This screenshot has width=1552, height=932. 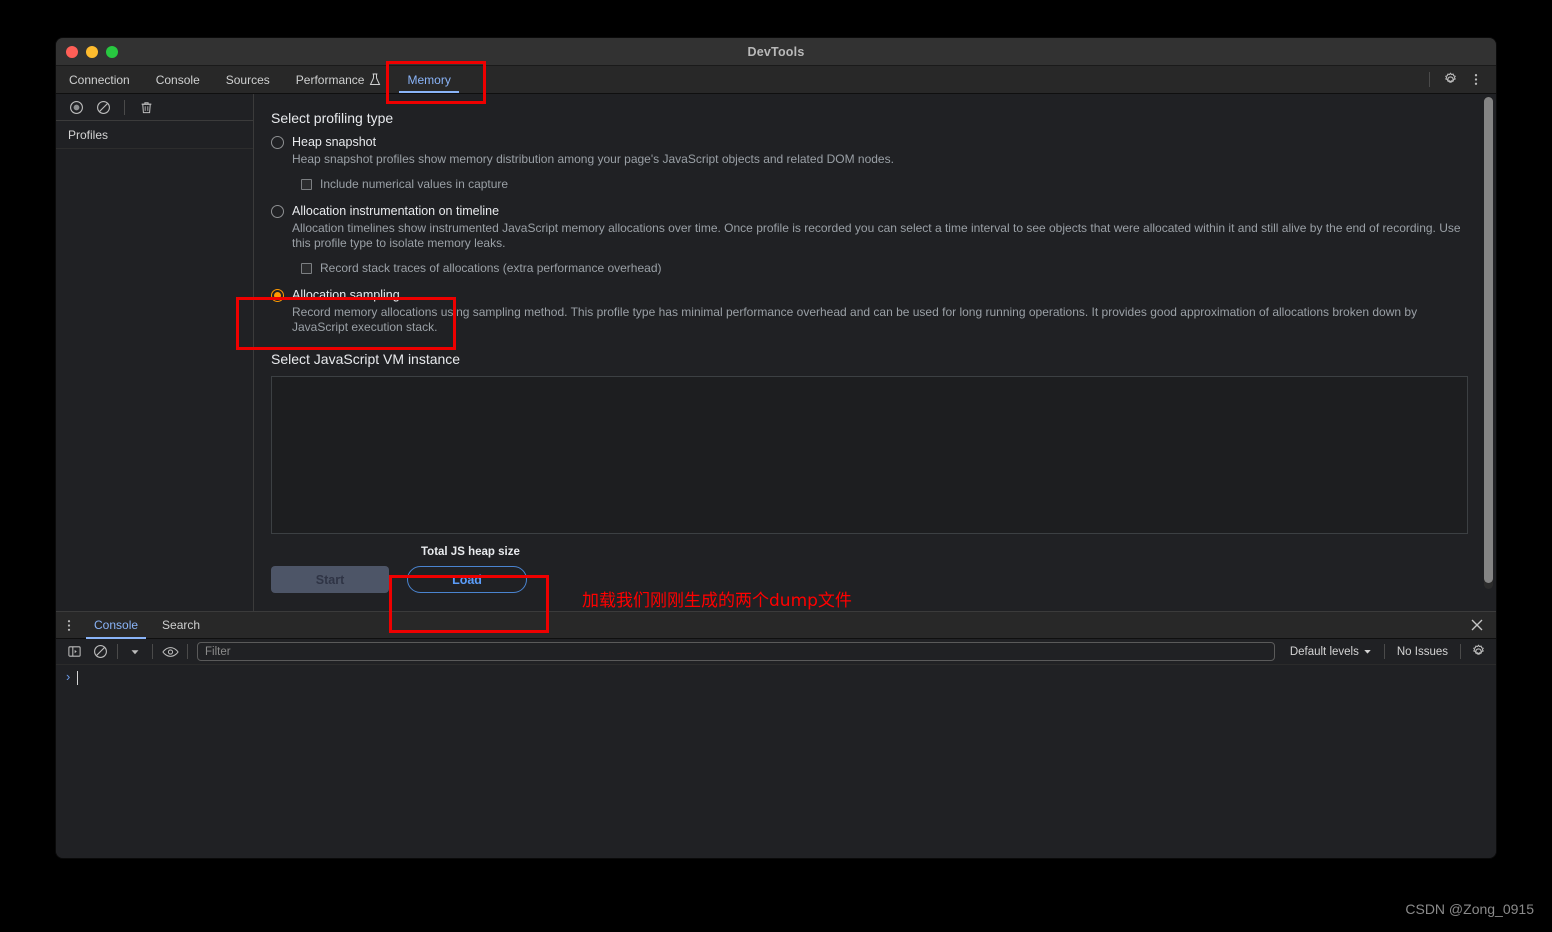 I want to click on main-tabbar-actions, so click(x=1459, y=79).